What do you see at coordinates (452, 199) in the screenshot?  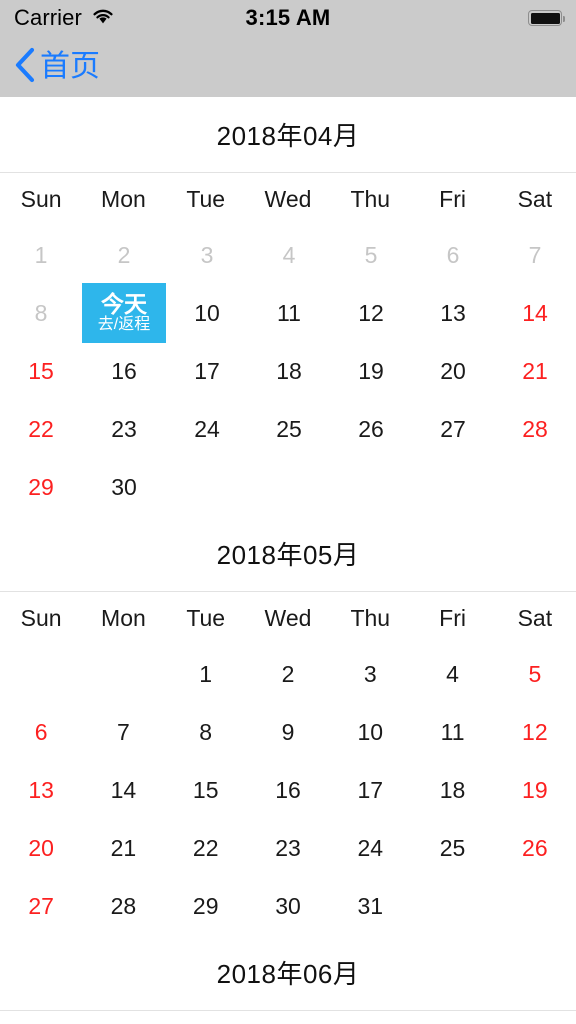 I see `weekday-header-fri: Fri` at bounding box center [452, 199].